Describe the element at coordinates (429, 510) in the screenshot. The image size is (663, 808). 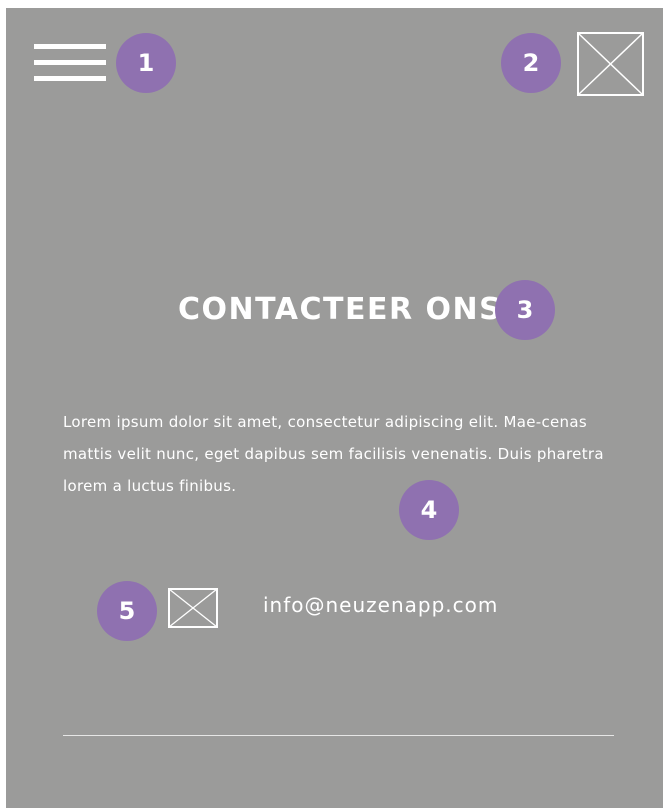
I see `annotation-badge-4: 4` at that location.